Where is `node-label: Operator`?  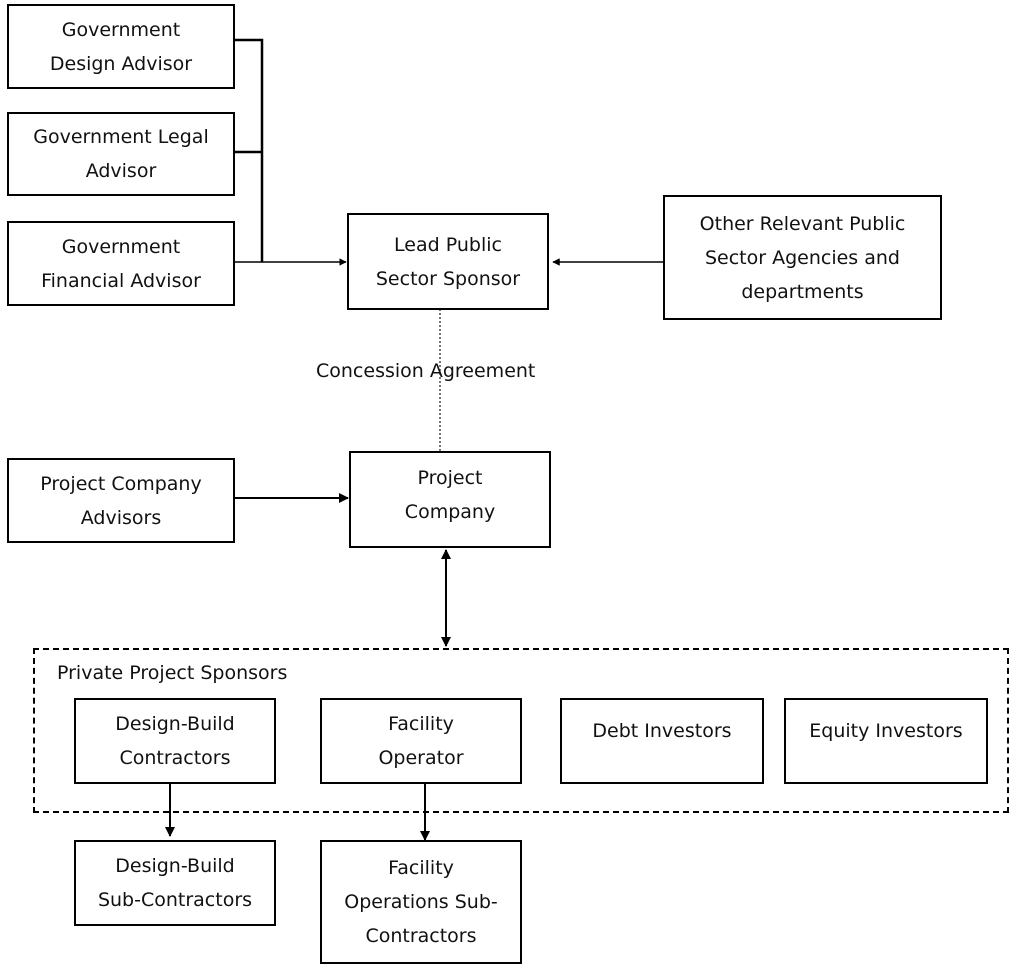 node-label: Operator is located at coordinates (421, 758).